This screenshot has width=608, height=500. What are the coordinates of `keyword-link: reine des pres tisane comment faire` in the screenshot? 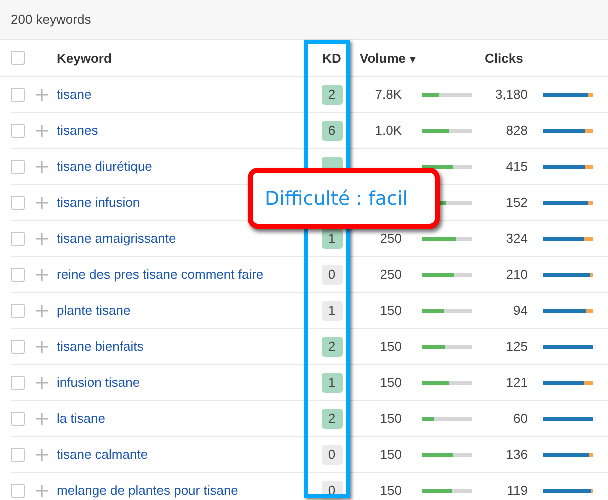 It's located at (160, 274).